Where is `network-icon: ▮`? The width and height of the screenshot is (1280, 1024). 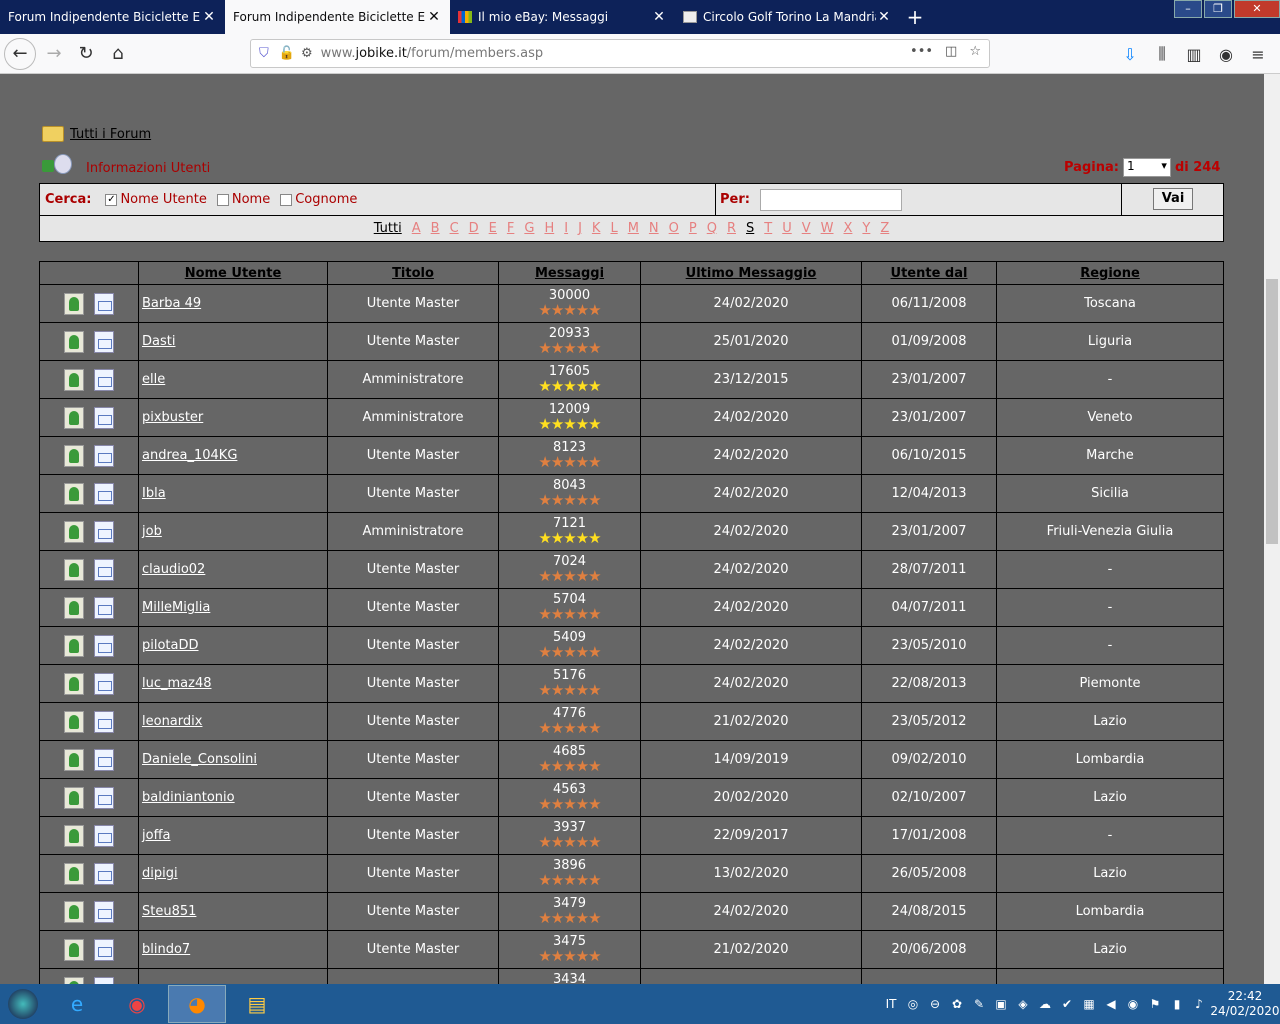 network-icon: ▮ is located at coordinates (1177, 1004).